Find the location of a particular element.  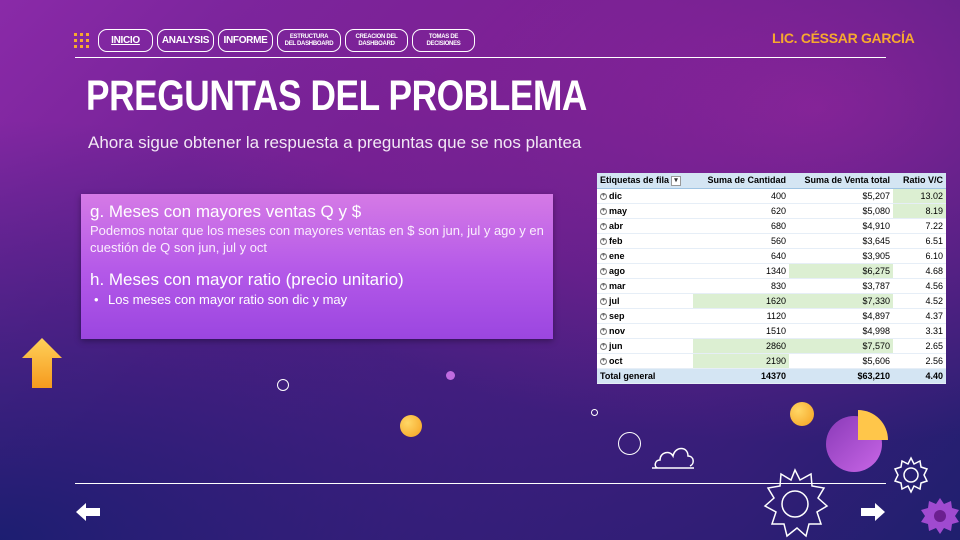

row-label: + ene is located at coordinates (645, 256).